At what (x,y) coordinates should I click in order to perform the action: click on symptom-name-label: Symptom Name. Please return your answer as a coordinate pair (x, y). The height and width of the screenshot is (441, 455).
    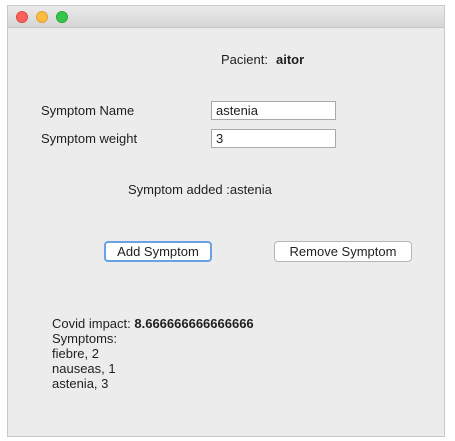
    Looking at the image, I should click on (88, 110).